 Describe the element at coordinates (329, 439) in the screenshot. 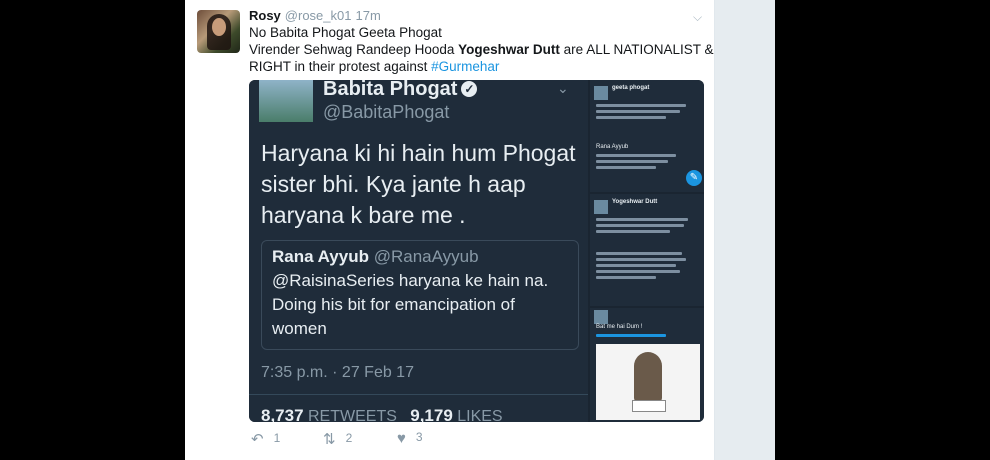

I see `retweet-icon: ⇅` at that location.